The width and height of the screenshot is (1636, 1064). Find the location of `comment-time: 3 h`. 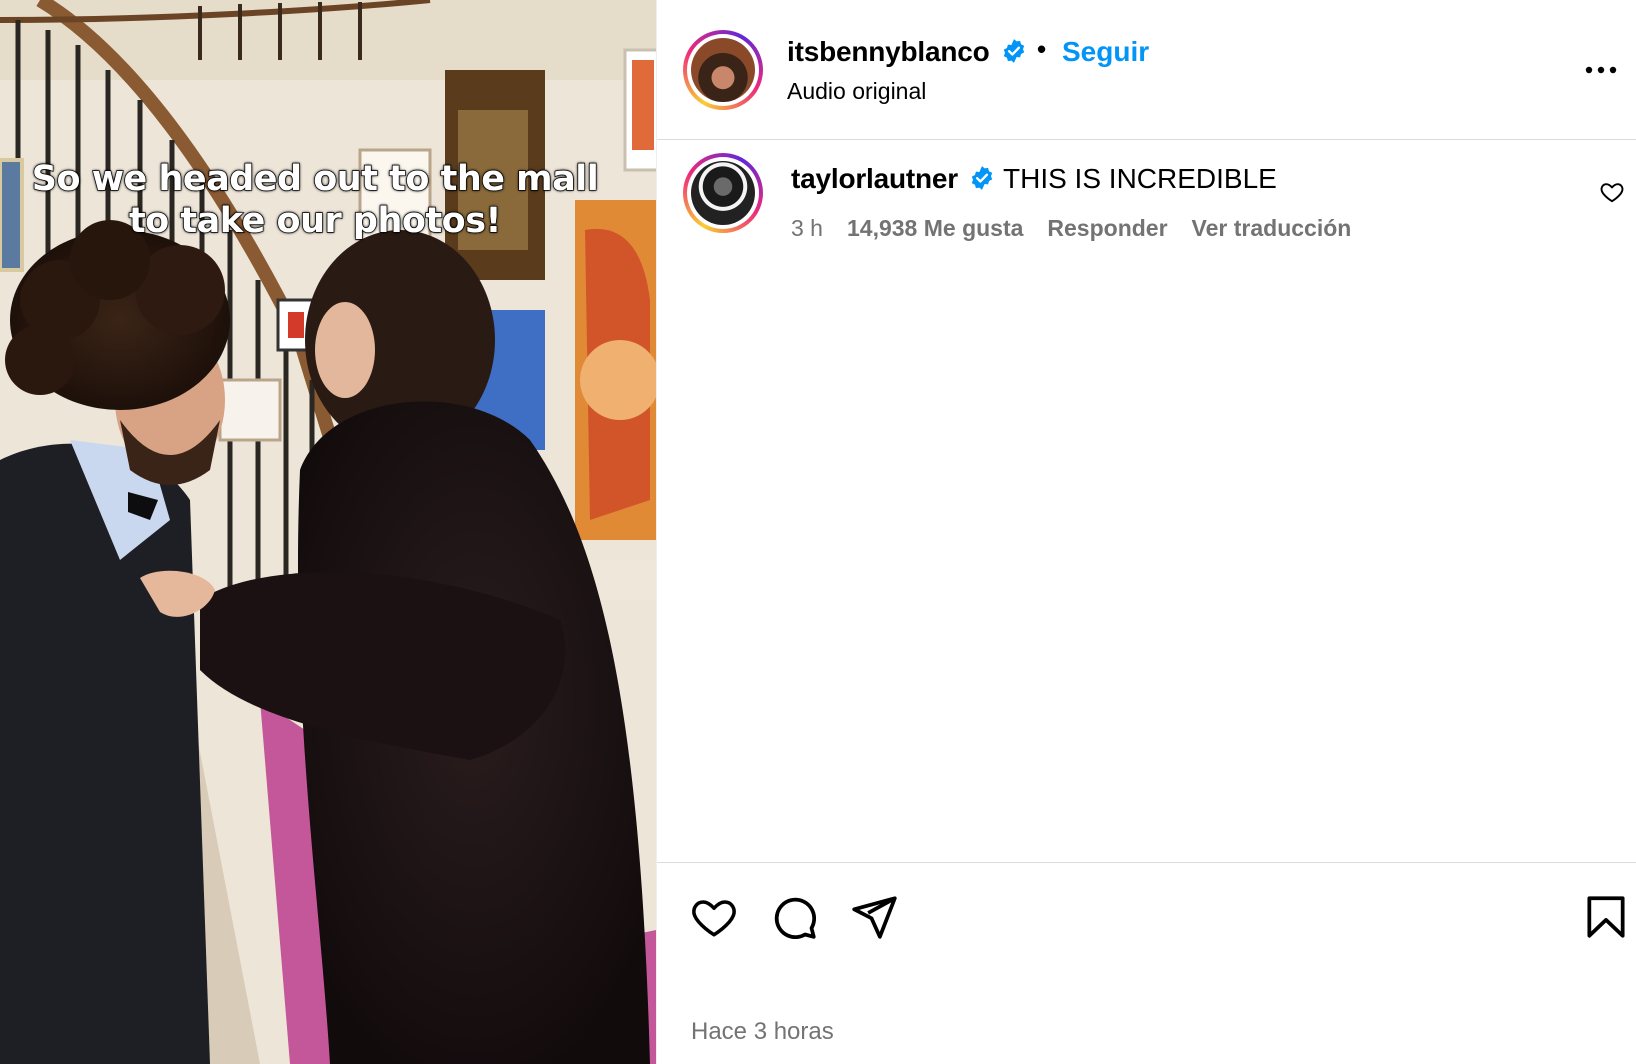

comment-time: 3 h is located at coordinates (807, 228).